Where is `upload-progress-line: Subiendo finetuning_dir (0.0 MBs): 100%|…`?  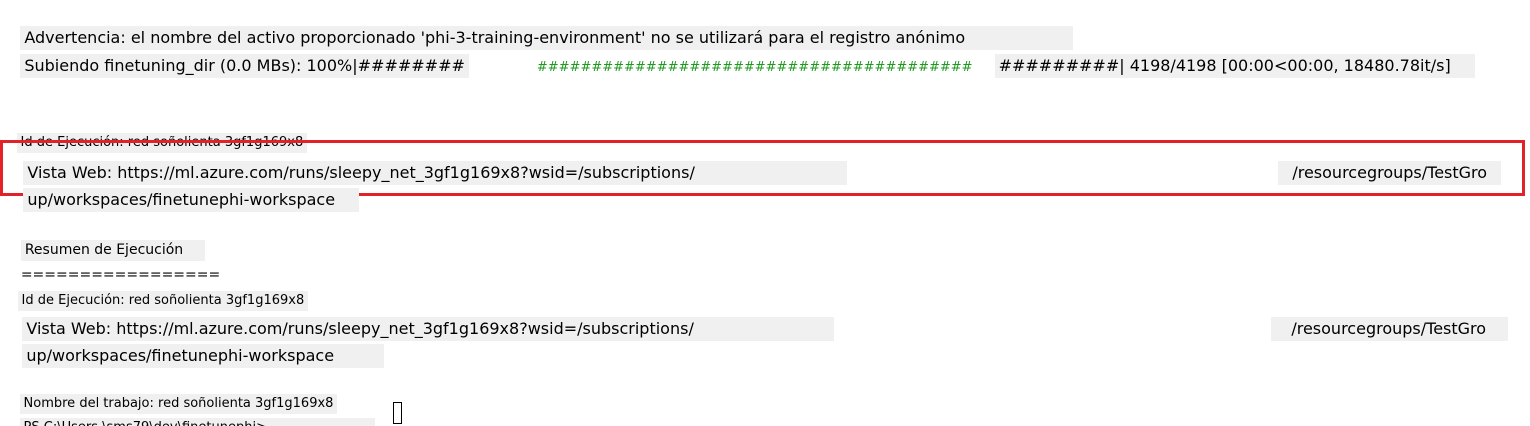
upload-progress-line: Subiendo finetuning_dir (0.0 MBs): 100%|… is located at coordinates (737, 66).